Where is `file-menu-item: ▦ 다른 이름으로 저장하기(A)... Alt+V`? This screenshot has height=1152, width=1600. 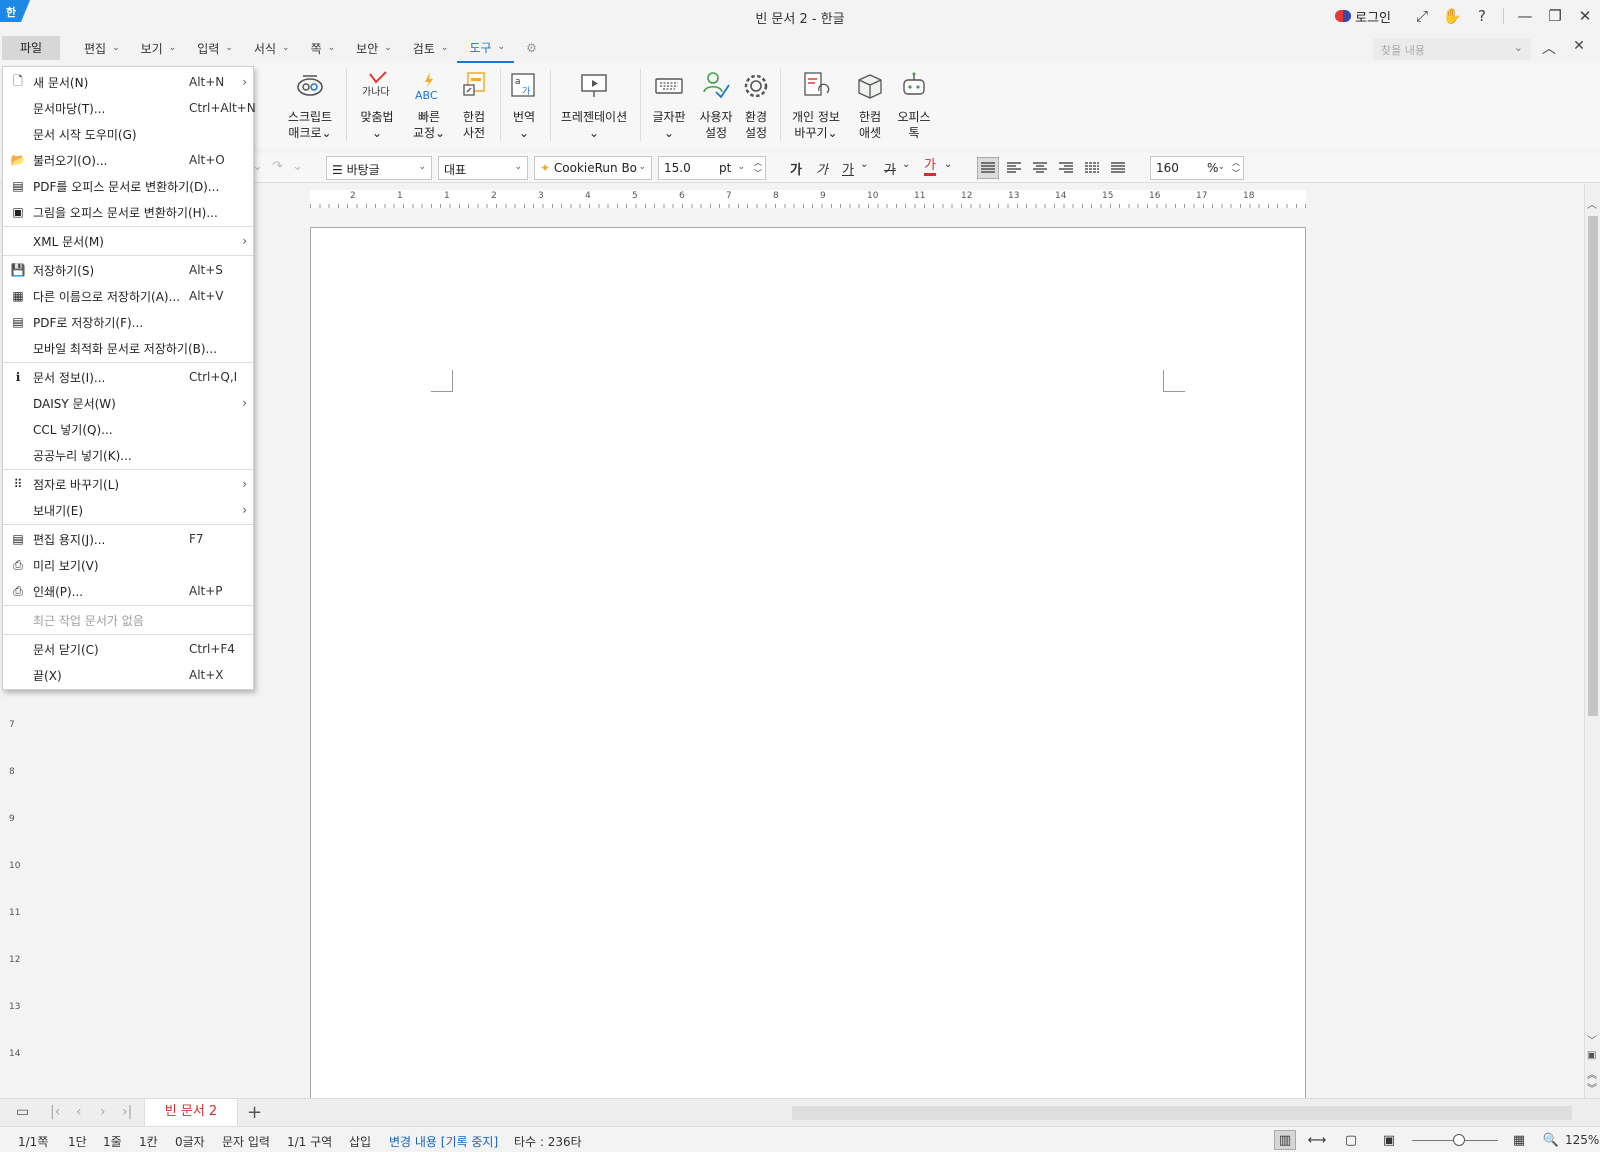
file-menu-item: ▦ 다른 이름으로 저장하기(A)... Alt+V is located at coordinates (128, 296).